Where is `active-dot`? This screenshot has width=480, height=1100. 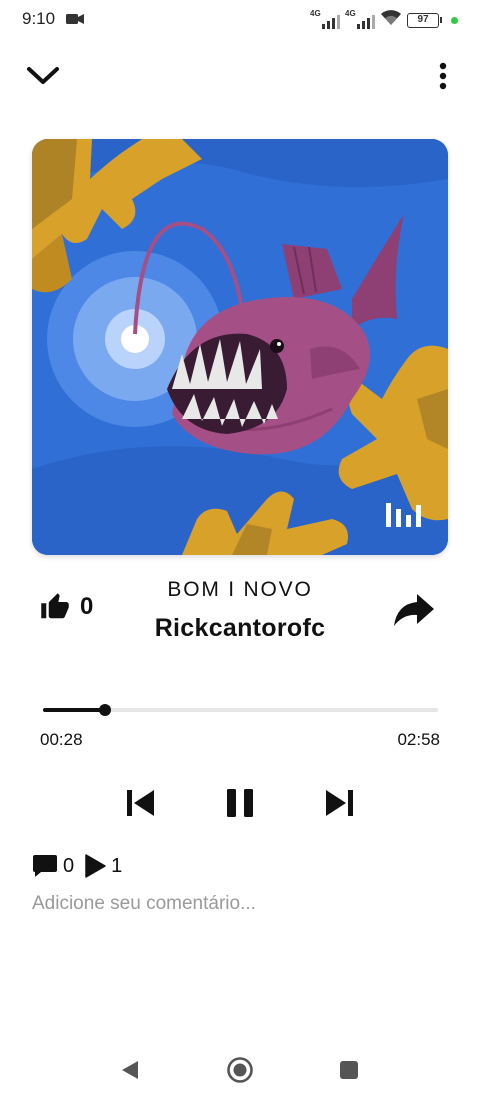 active-dot is located at coordinates (454, 20).